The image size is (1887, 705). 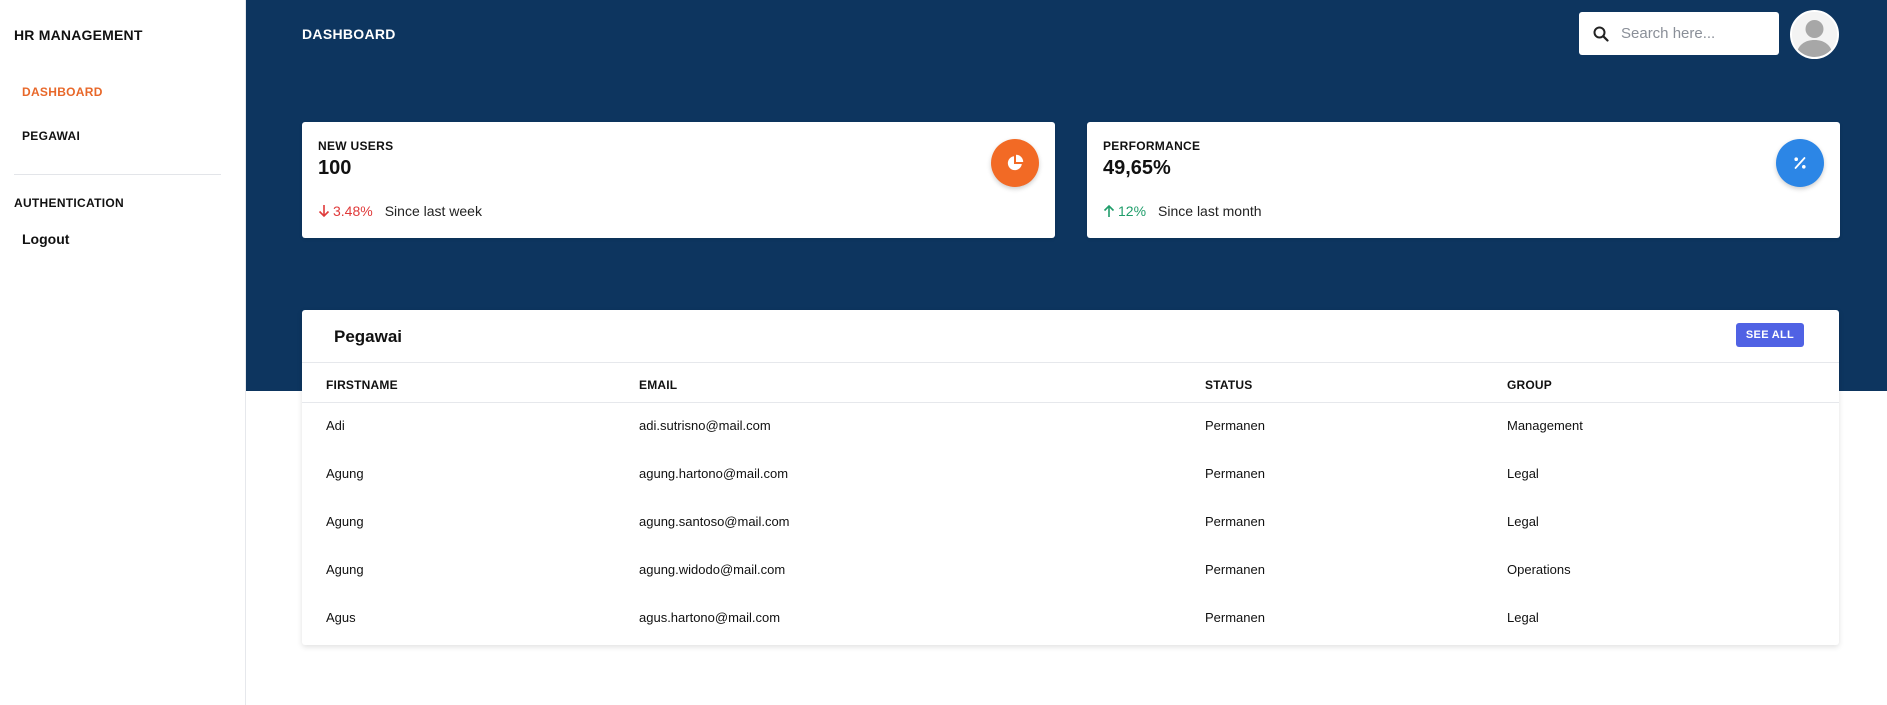 I want to click on column-header-email: EMAIL, so click(x=658, y=385).